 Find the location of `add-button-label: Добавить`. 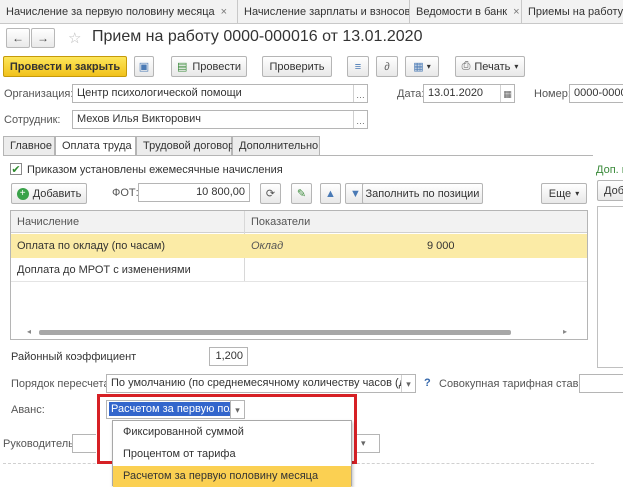

add-button-label: Добавить is located at coordinates (57, 193).